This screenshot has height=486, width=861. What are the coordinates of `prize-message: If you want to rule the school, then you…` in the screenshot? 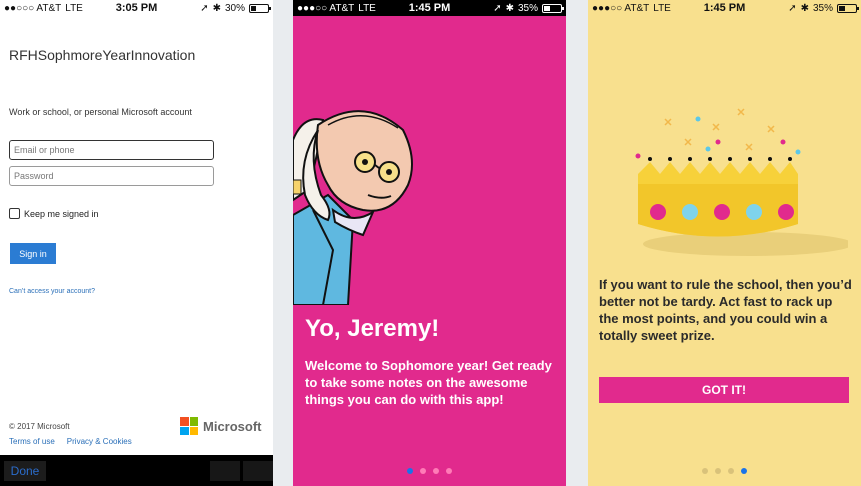 It's located at (725, 310).